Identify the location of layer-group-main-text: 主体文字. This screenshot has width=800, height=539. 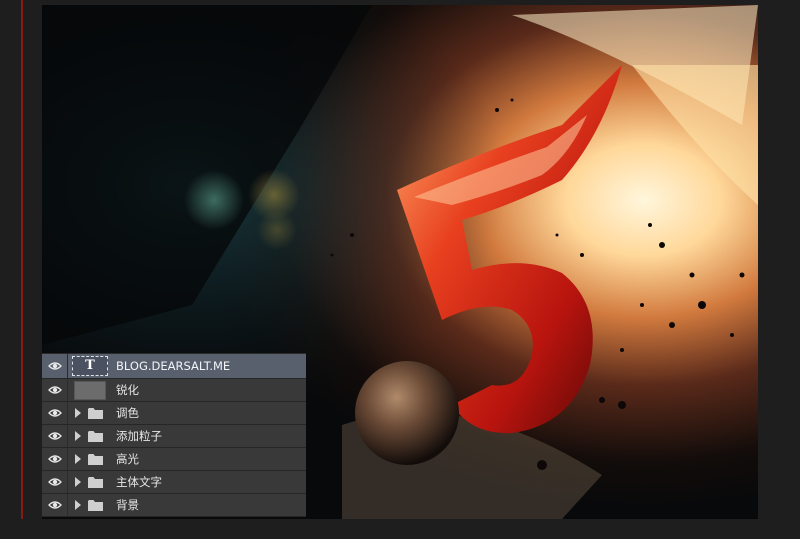
(174, 482).